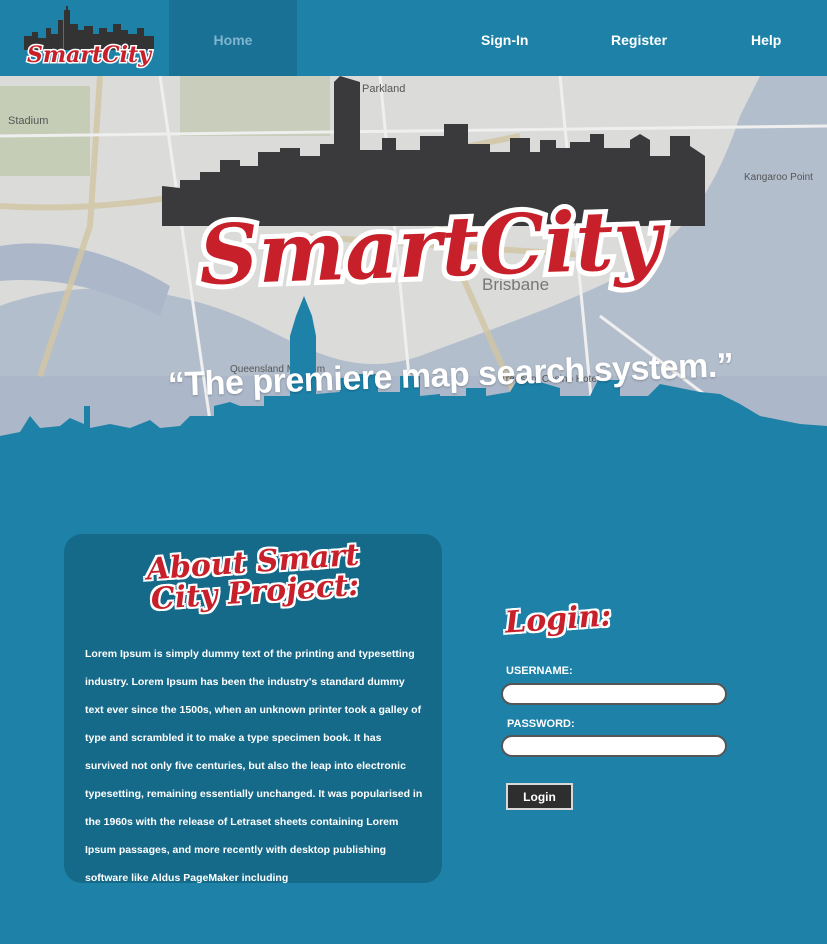  I want to click on username-label: USERNAME:, so click(539, 671).